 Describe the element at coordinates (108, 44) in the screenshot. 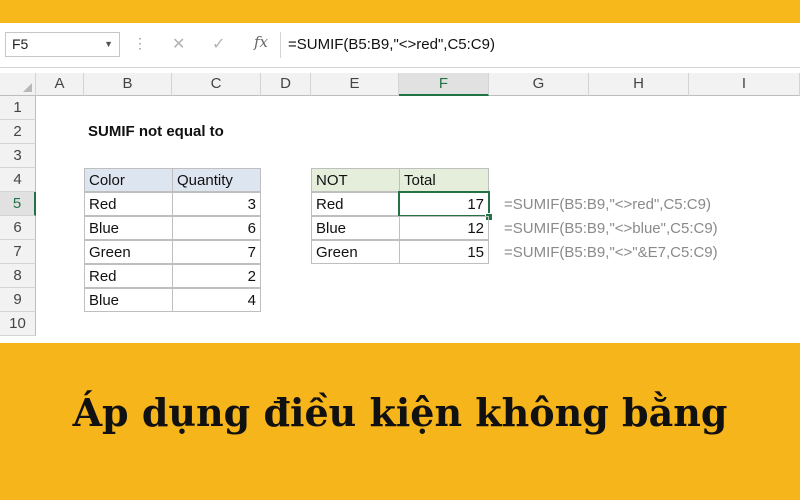

I see `chevron-down-icon: ▼` at that location.